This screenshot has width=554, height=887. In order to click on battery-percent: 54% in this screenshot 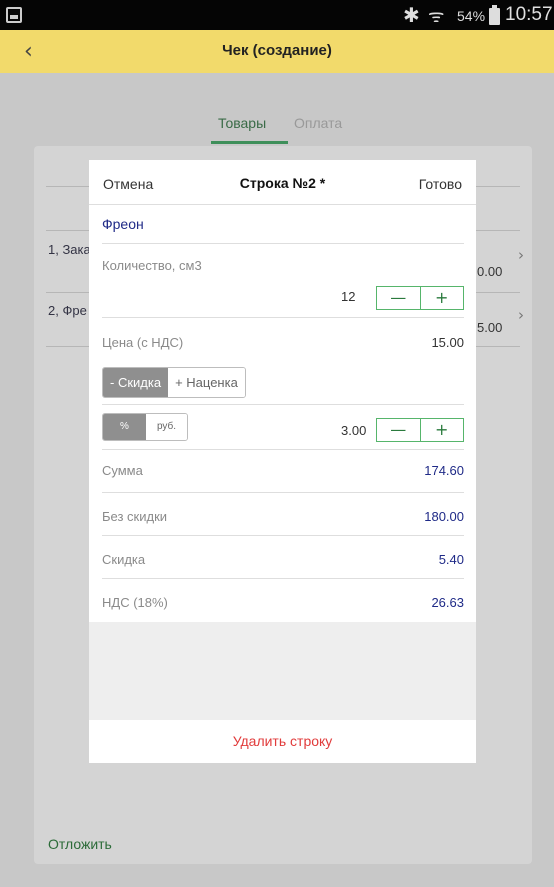, I will do `click(471, 16)`.